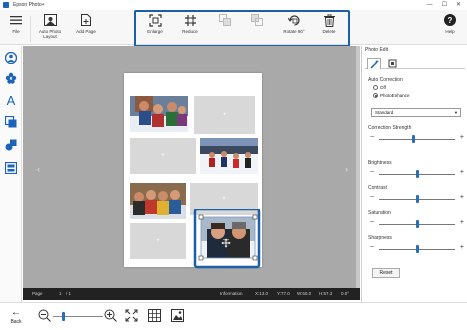 The image size is (467, 330). What do you see at coordinates (229, 156) in the screenshot?
I see `photo-snow-family` at bounding box center [229, 156].